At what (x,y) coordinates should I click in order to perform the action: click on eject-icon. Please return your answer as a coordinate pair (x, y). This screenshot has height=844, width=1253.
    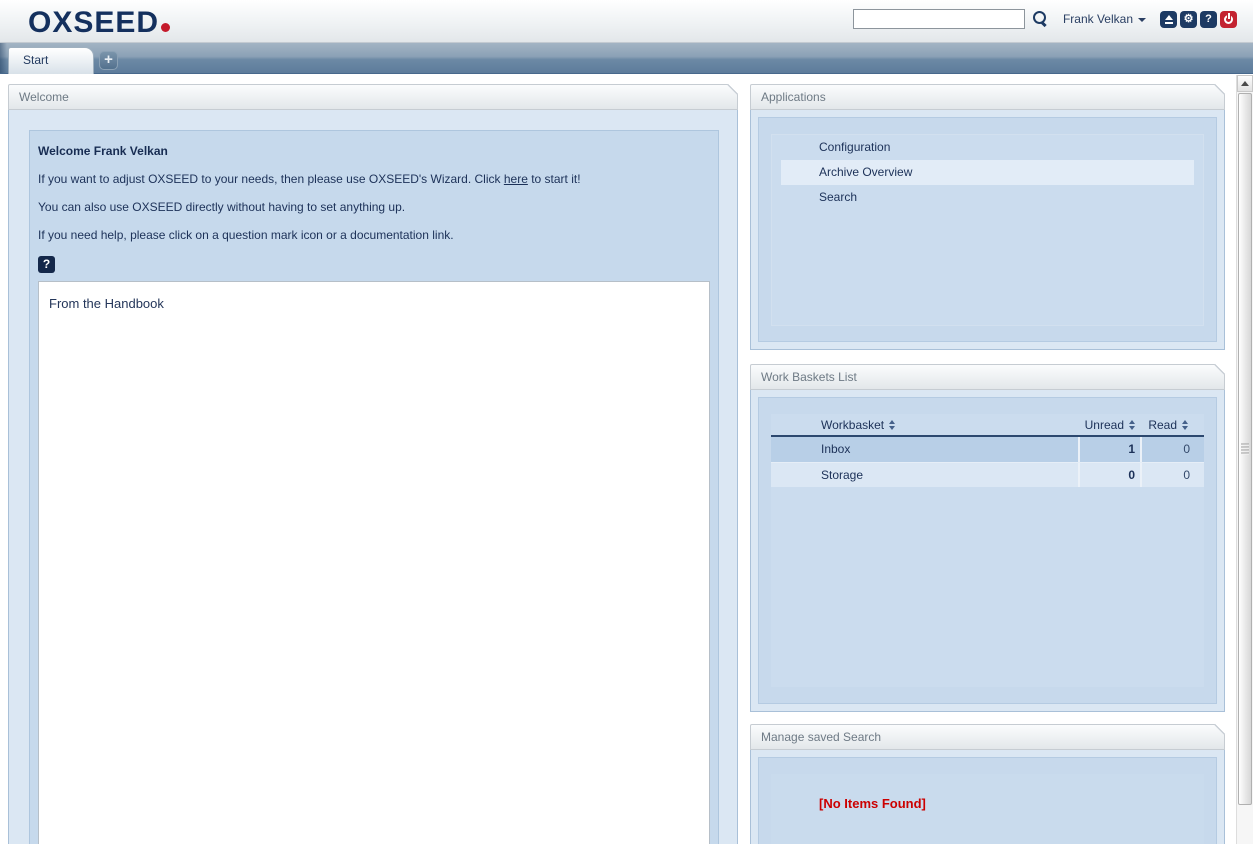
    Looking at the image, I should click on (1168, 19).